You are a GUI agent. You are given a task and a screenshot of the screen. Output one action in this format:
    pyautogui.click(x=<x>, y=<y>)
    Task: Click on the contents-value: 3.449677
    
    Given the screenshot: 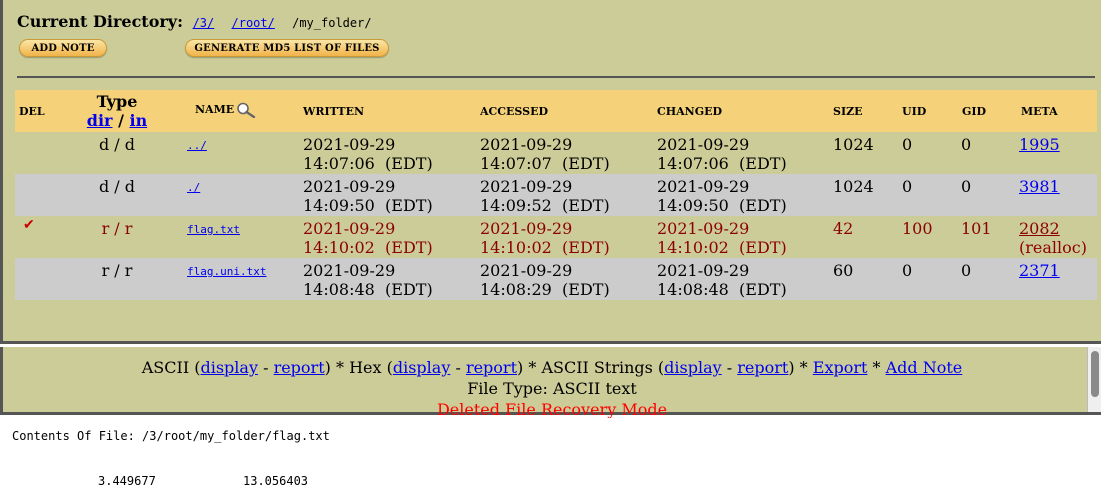 What is the action you would take?
    pyautogui.click(x=127, y=481)
    